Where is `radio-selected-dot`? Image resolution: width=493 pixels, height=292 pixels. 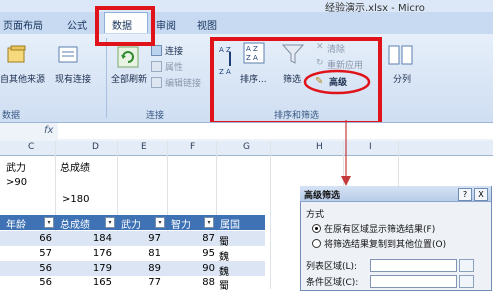
radio-selected-dot is located at coordinates (316, 228).